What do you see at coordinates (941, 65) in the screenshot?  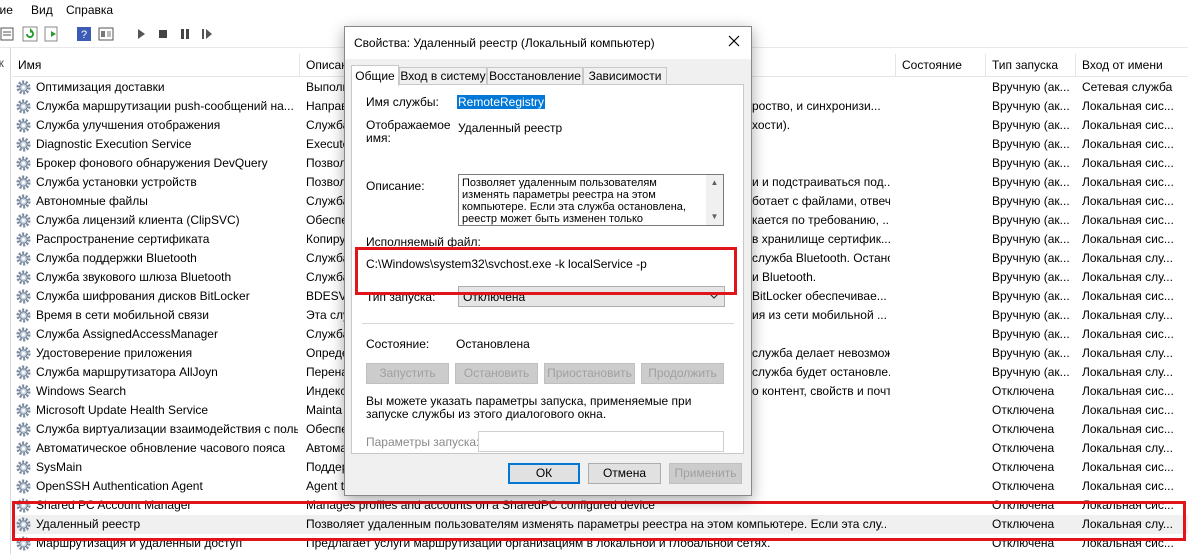 I see `column-header-status: Состояние` at bounding box center [941, 65].